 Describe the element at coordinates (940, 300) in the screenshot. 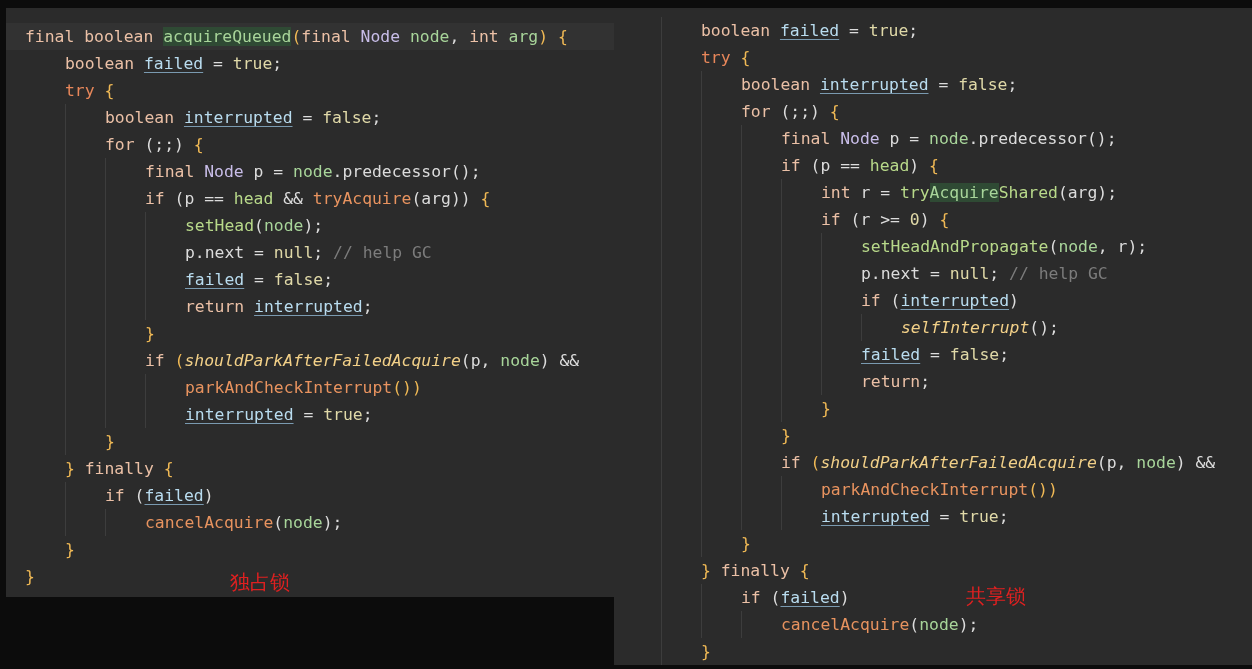

I see `code-line: if (interrupted)` at that location.